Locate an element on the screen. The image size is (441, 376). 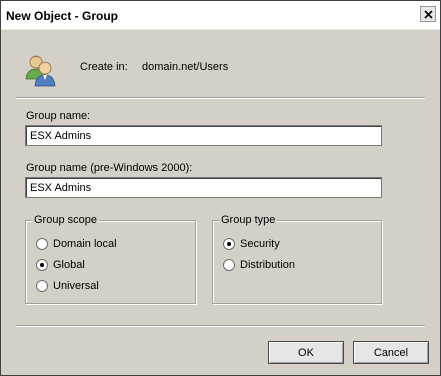
close-icon is located at coordinates (428, 14).